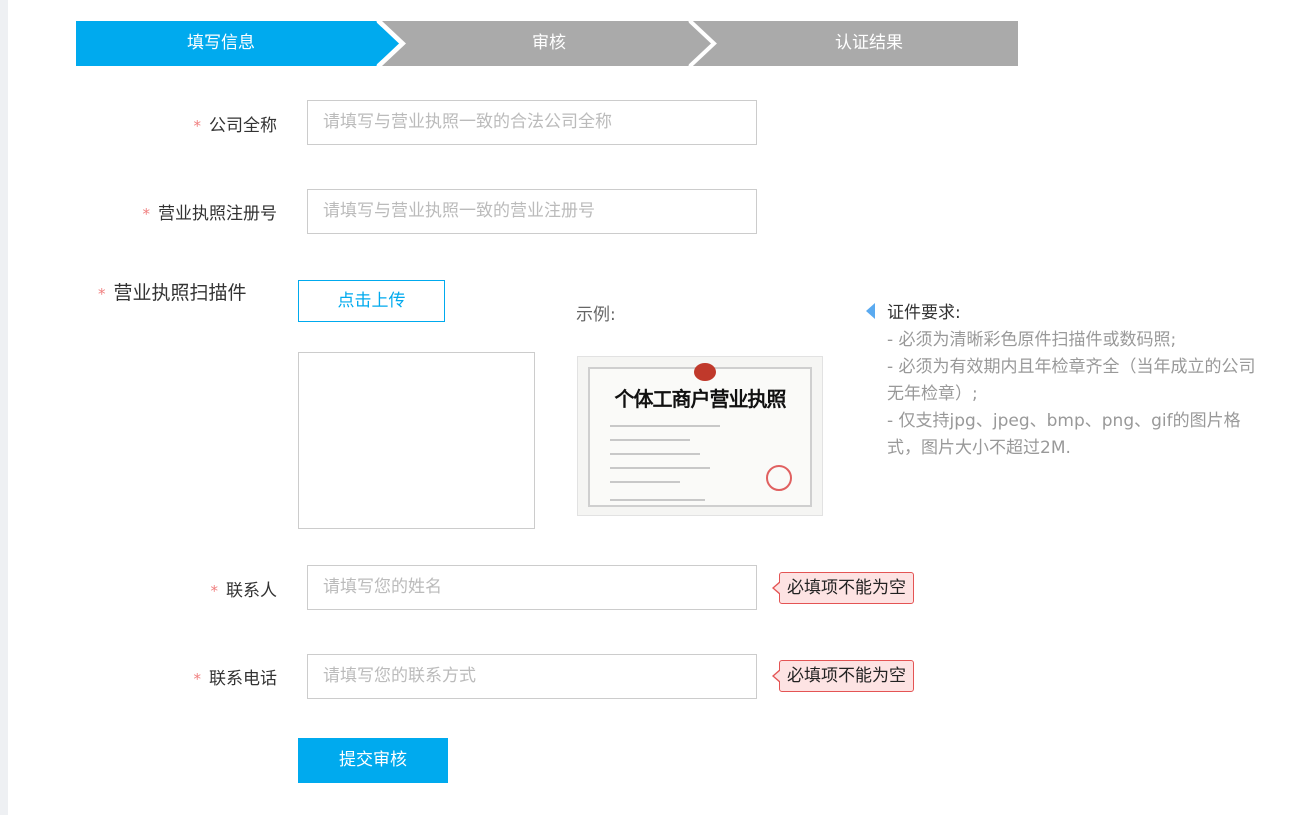  I want to click on national-emblem-icon, so click(705, 372).